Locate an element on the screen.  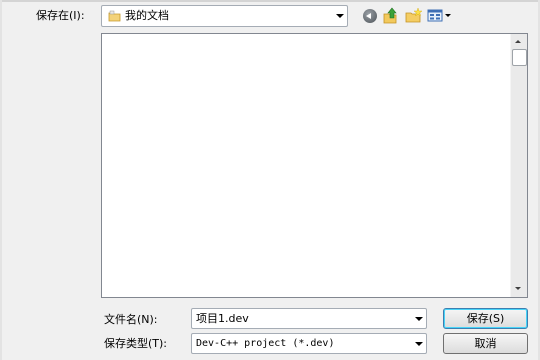
new-folder-icon is located at coordinates (414, 15).